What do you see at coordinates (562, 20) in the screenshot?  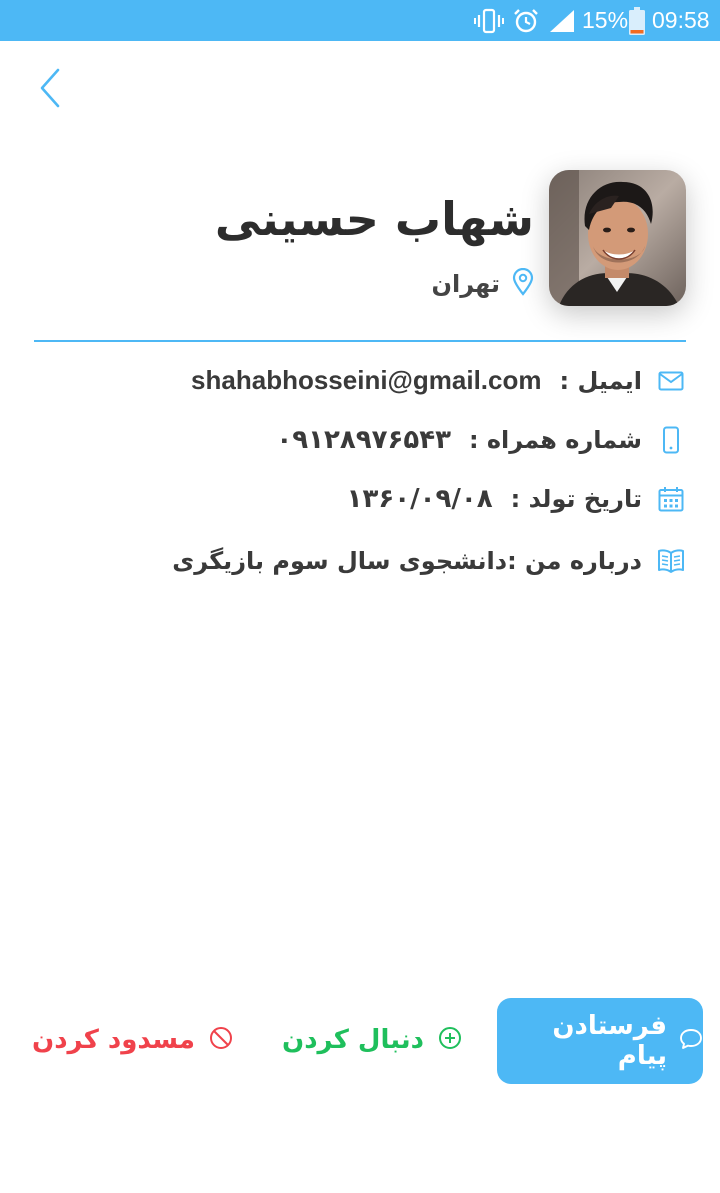 I see `signal-icon` at bounding box center [562, 20].